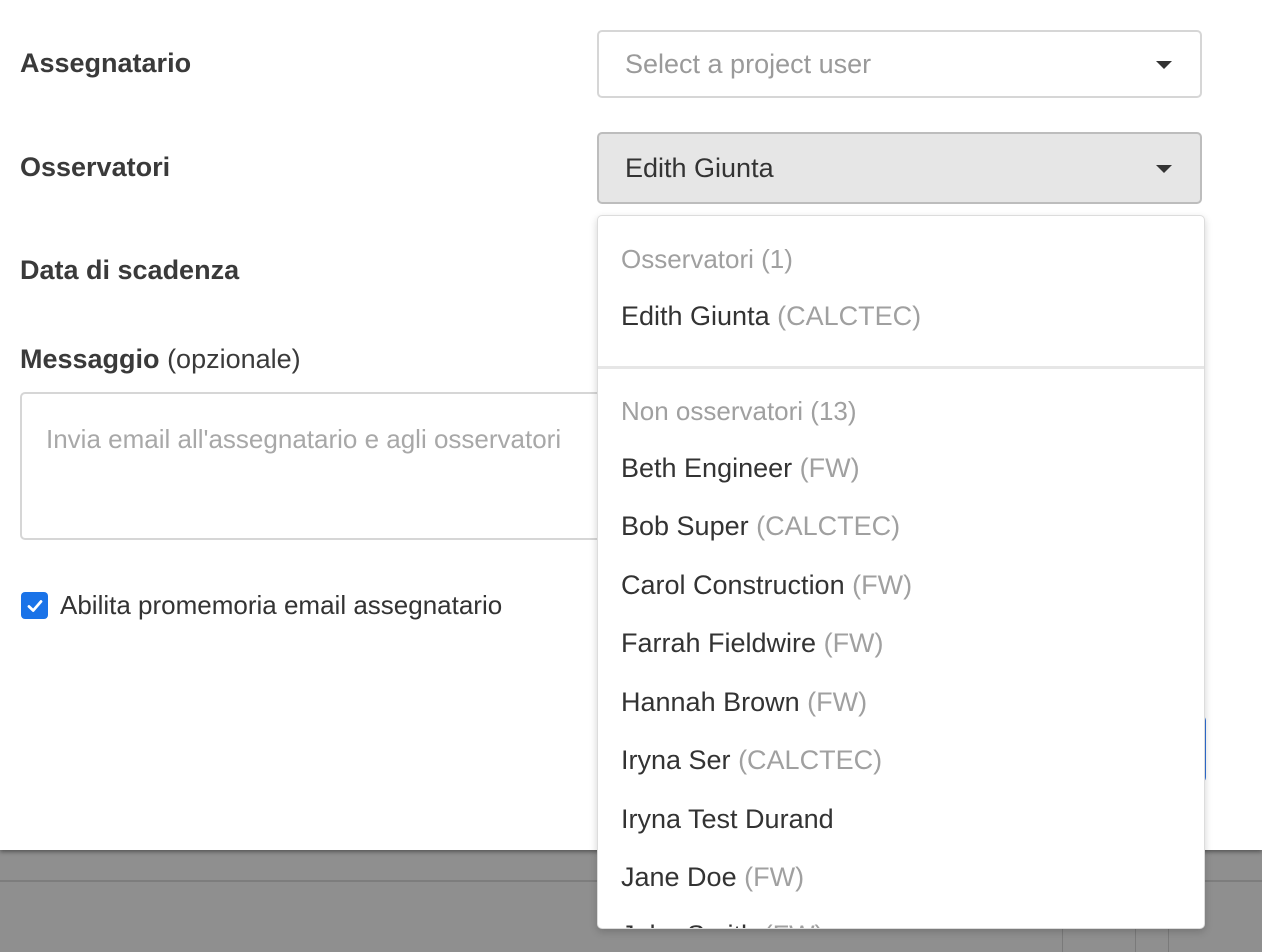 This screenshot has width=1262, height=952. I want to click on option-name: Carol Construction, so click(733, 585).